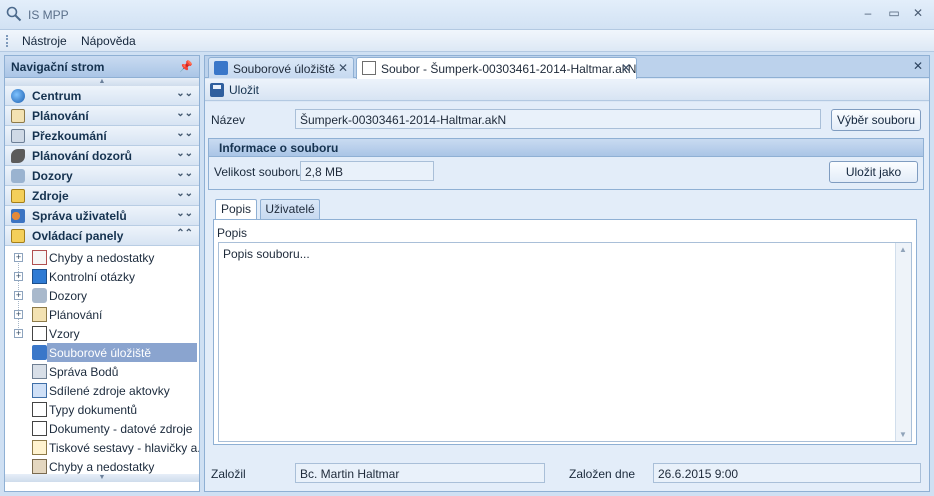 The image size is (934, 496). What do you see at coordinates (565, 210) in the screenshot?
I see `detail-tabs: Popis Uživatelé` at bounding box center [565, 210].